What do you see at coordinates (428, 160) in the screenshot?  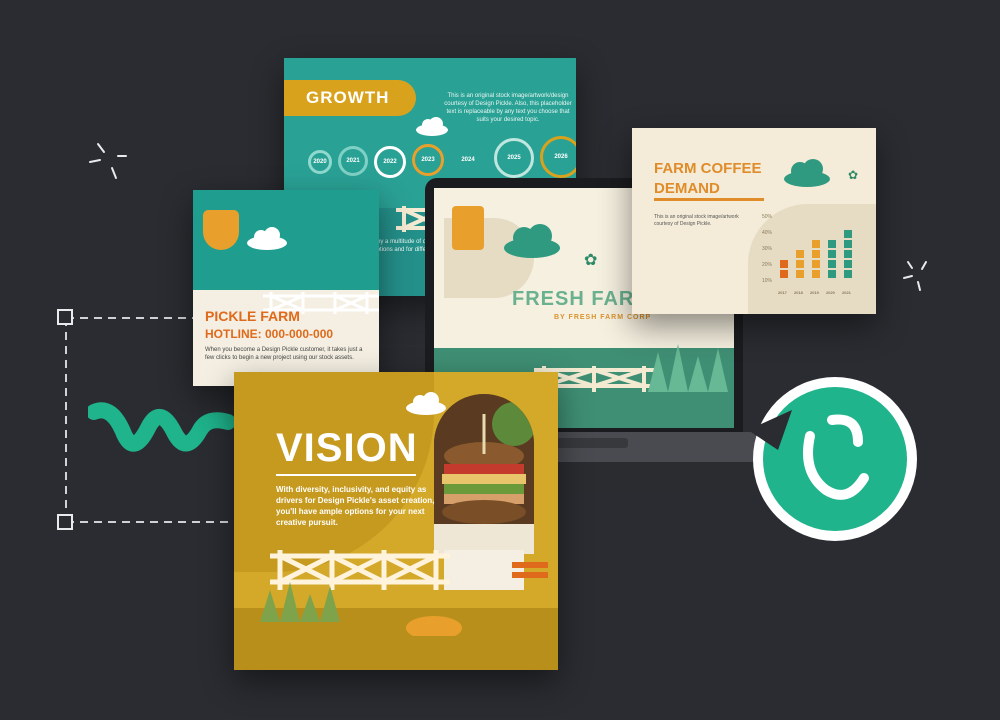 I see `year-circle: 2023` at bounding box center [428, 160].